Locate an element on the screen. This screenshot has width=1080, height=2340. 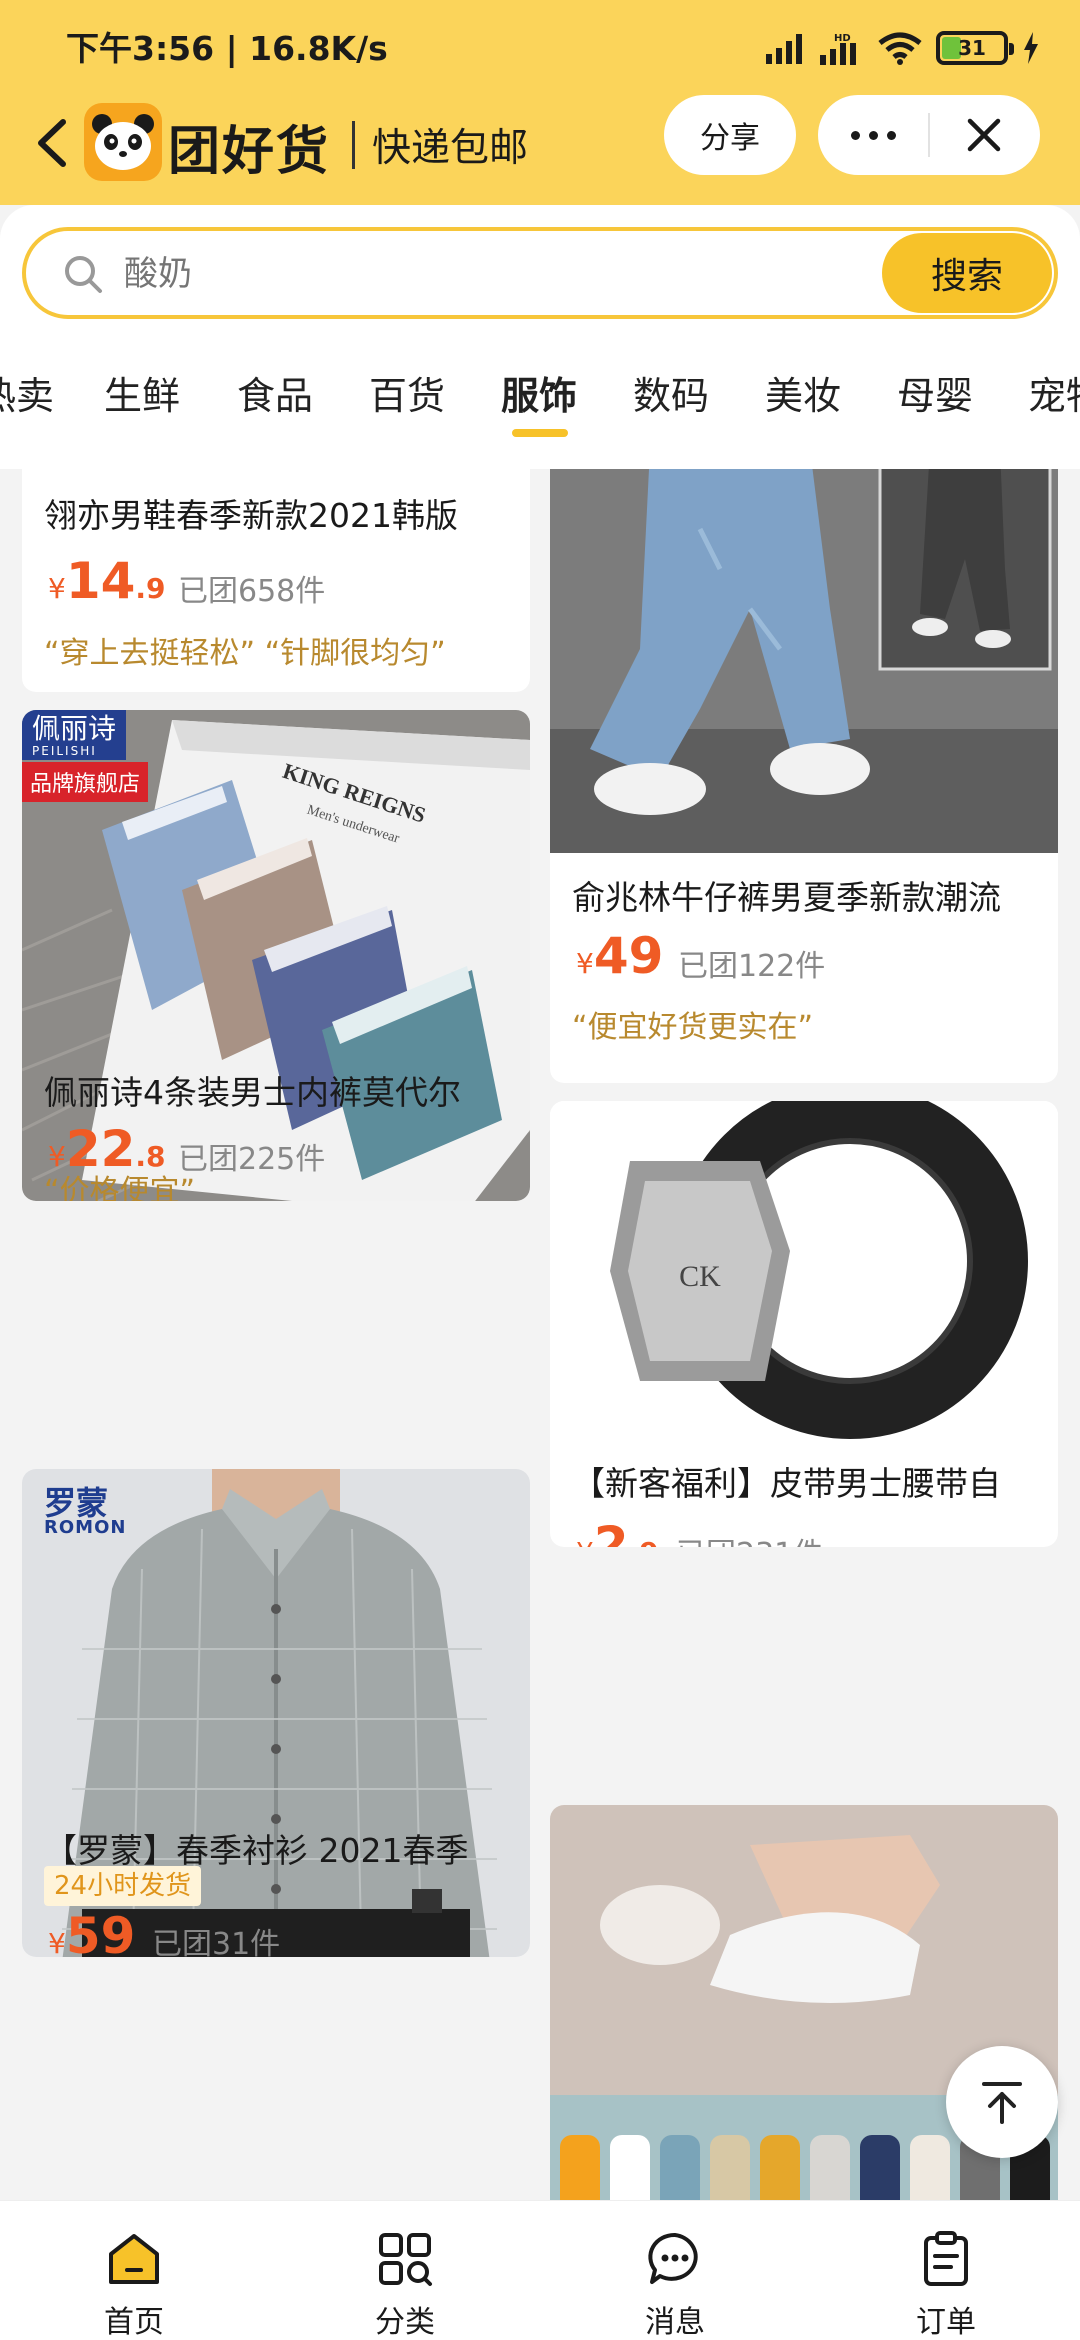
tab-apparel: 服饰 is located at coordinates (539, 392).